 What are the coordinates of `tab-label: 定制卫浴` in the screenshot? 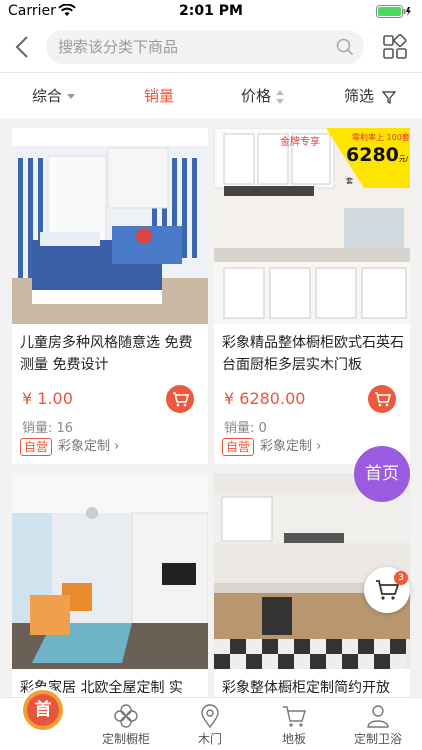 It's located at (377, 739).